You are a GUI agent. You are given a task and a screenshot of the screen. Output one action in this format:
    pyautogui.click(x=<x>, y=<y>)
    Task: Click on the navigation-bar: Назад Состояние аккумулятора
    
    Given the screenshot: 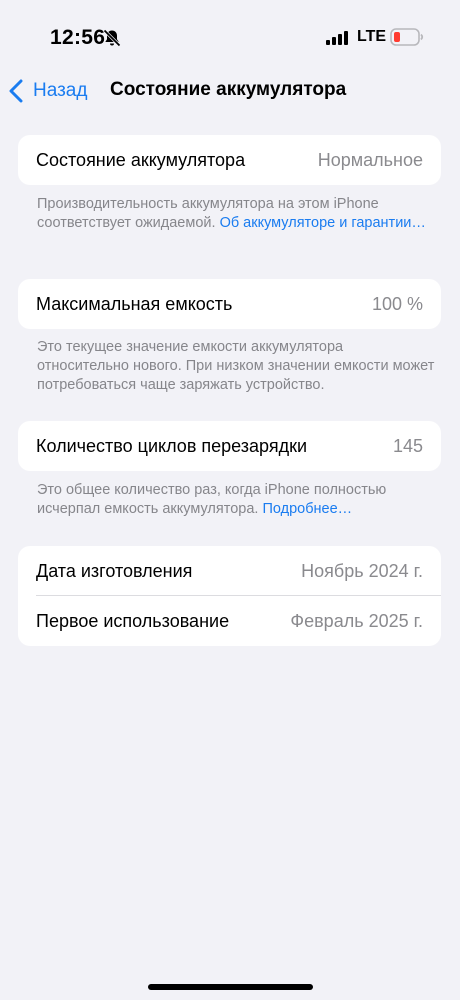 What is the action you would take?
    pyautogui.click(x=230, y=90)
    